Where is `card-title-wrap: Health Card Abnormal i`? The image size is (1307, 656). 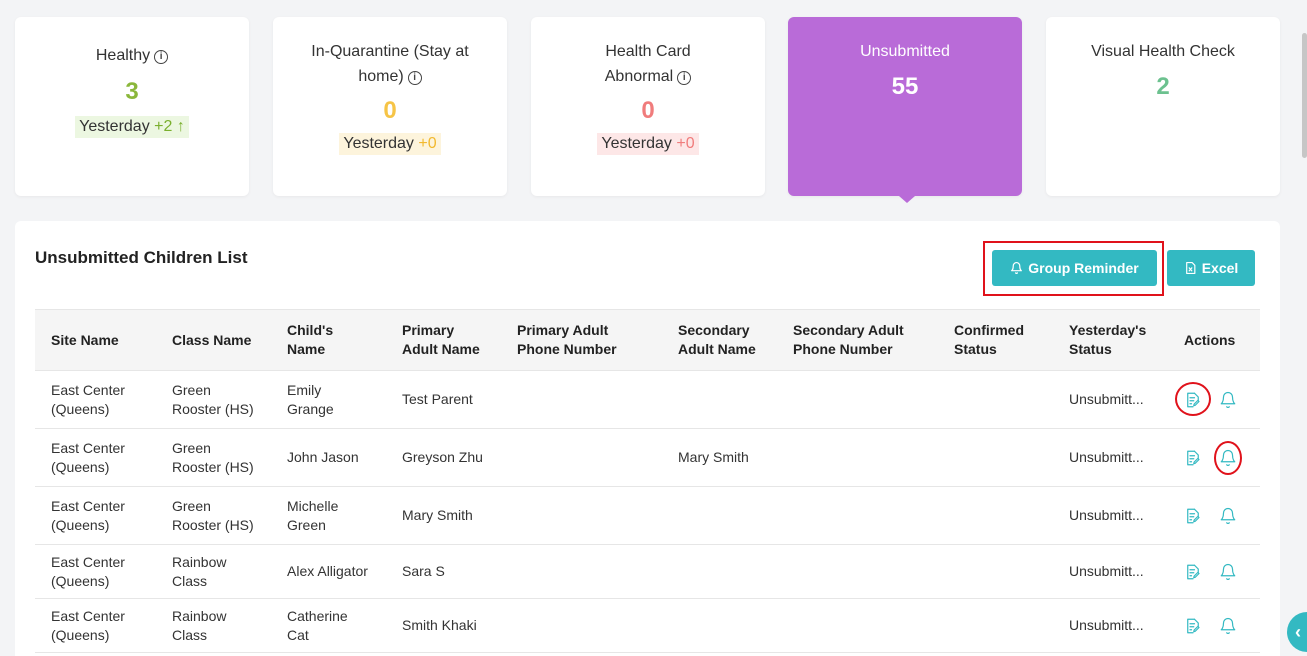 card-title-wrap: Health Card Abnormal i is located at coordinates (648, 53).